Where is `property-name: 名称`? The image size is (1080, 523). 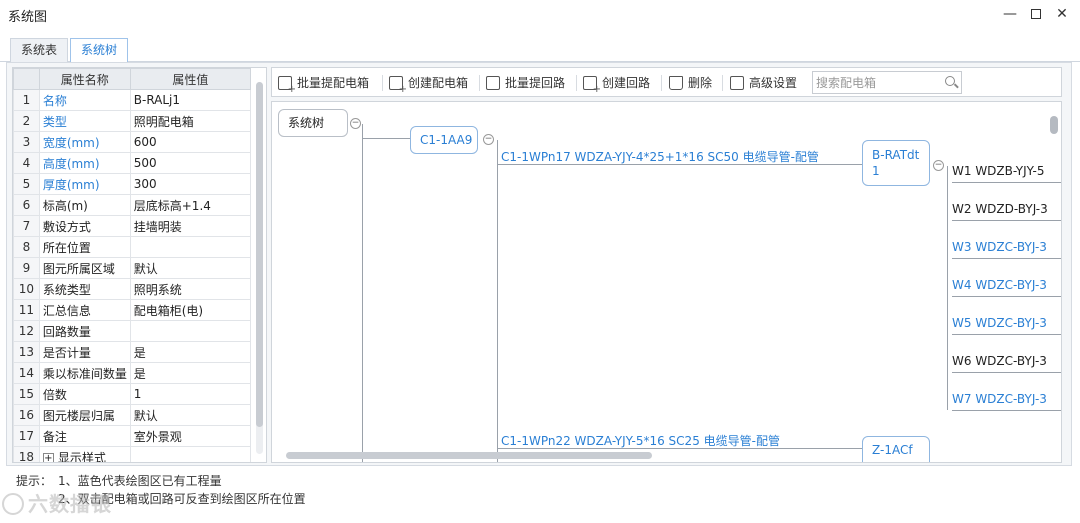
property-name: 名称 is located at coordinates (84, 100).